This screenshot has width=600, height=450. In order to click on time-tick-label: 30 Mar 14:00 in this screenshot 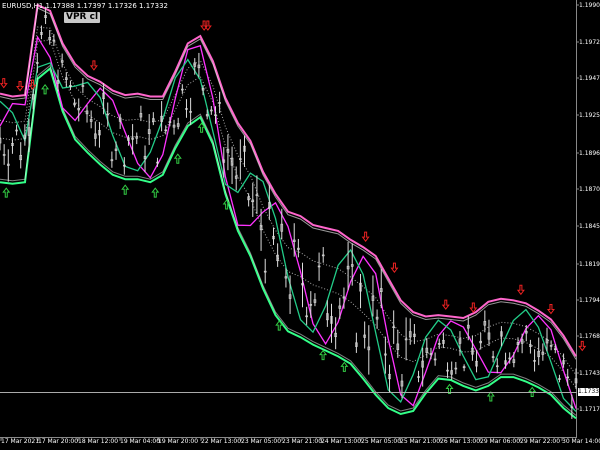, I will do `click(581, 441)`.